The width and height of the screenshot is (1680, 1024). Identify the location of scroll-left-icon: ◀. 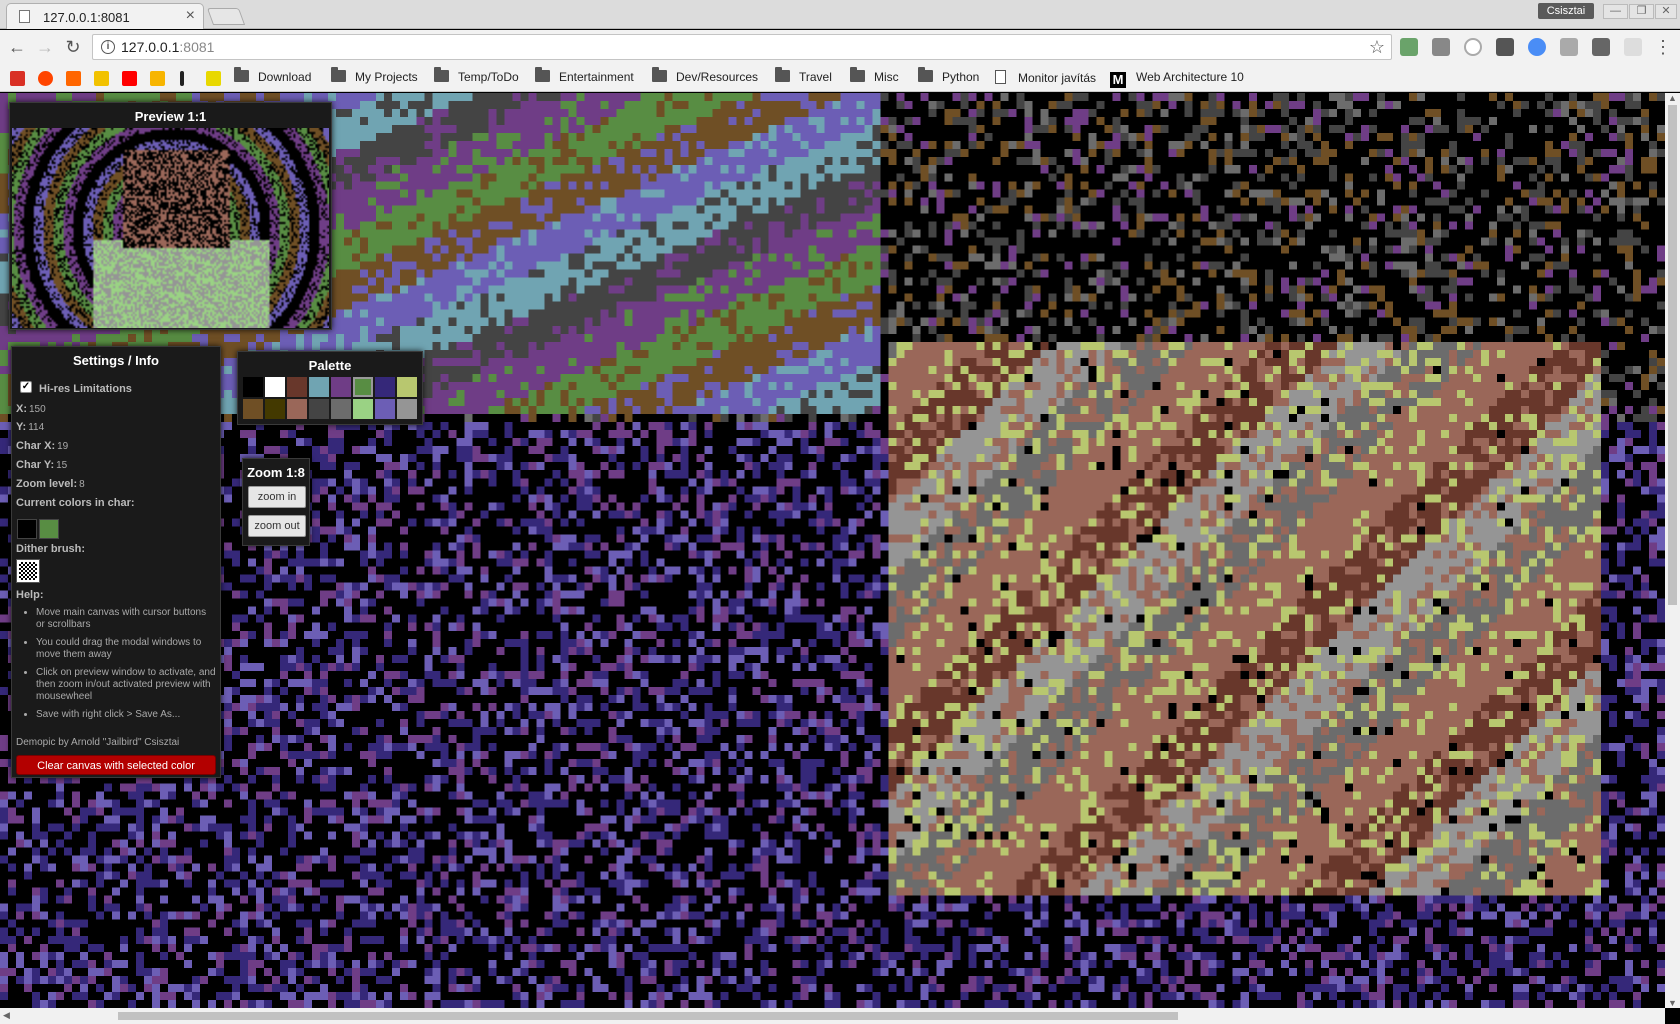
(6, 1015).